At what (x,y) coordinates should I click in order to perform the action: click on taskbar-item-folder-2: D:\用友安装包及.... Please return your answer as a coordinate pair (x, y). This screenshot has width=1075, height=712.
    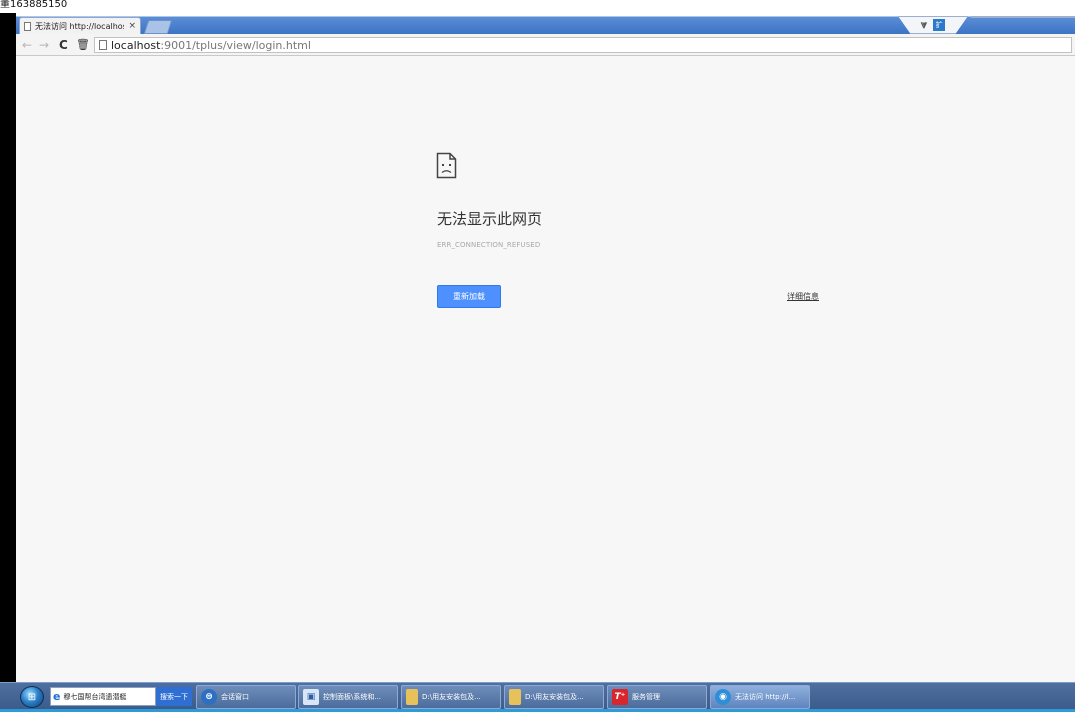
    Looking at the image, I should click on (554, 697).